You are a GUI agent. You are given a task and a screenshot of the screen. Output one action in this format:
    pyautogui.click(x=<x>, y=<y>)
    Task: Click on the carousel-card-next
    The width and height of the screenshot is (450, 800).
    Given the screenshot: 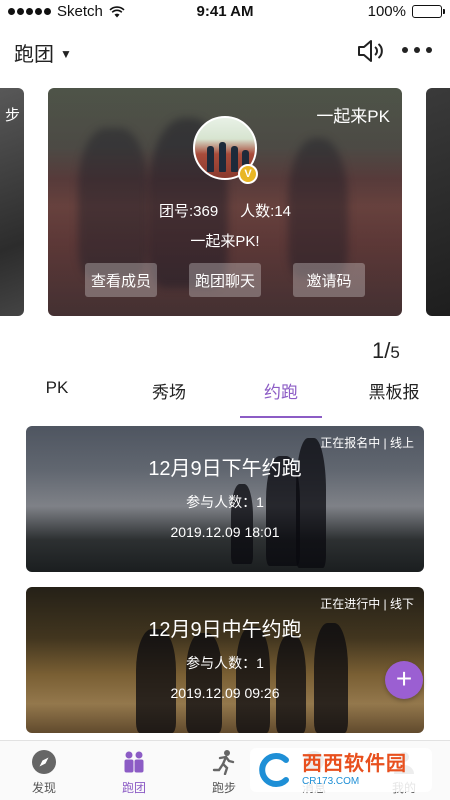 What is the action you would take?
    pyautogui.click(x=438, y=202)
    